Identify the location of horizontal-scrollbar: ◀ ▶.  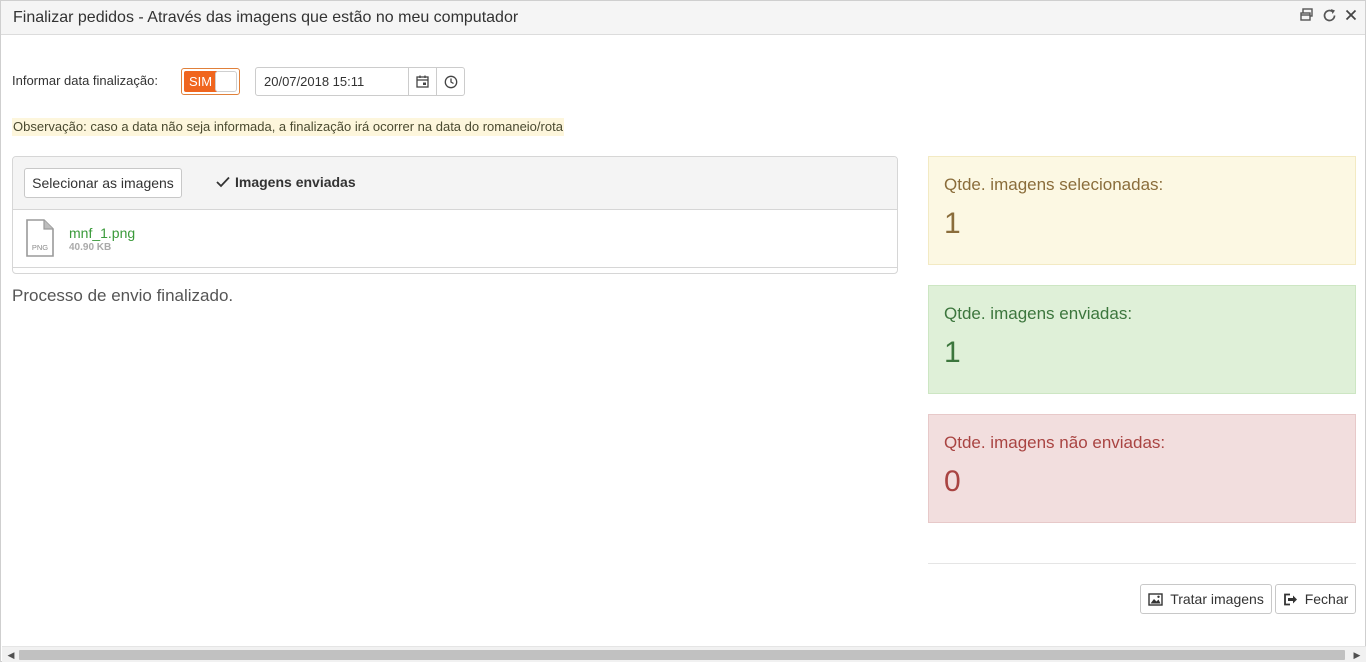
(684, 654).